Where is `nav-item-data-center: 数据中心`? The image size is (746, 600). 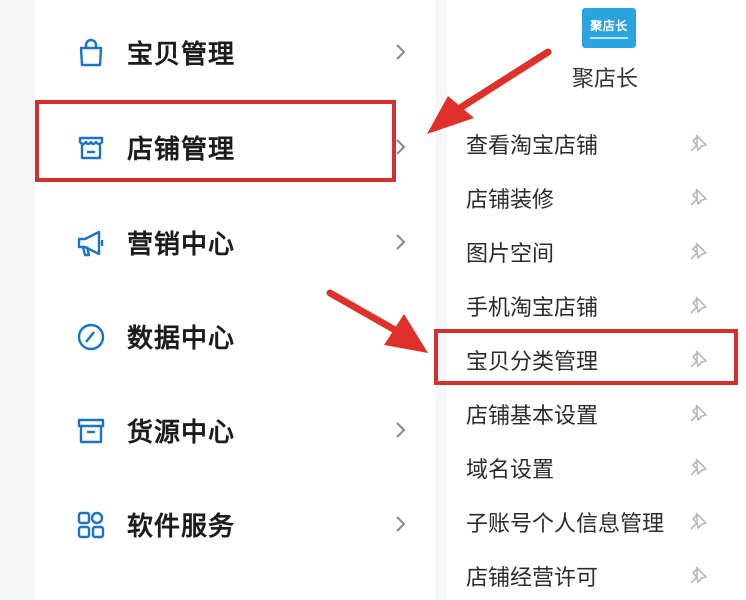 nav-item-data-center: 数据中心 is located at coordinates (235, 336).